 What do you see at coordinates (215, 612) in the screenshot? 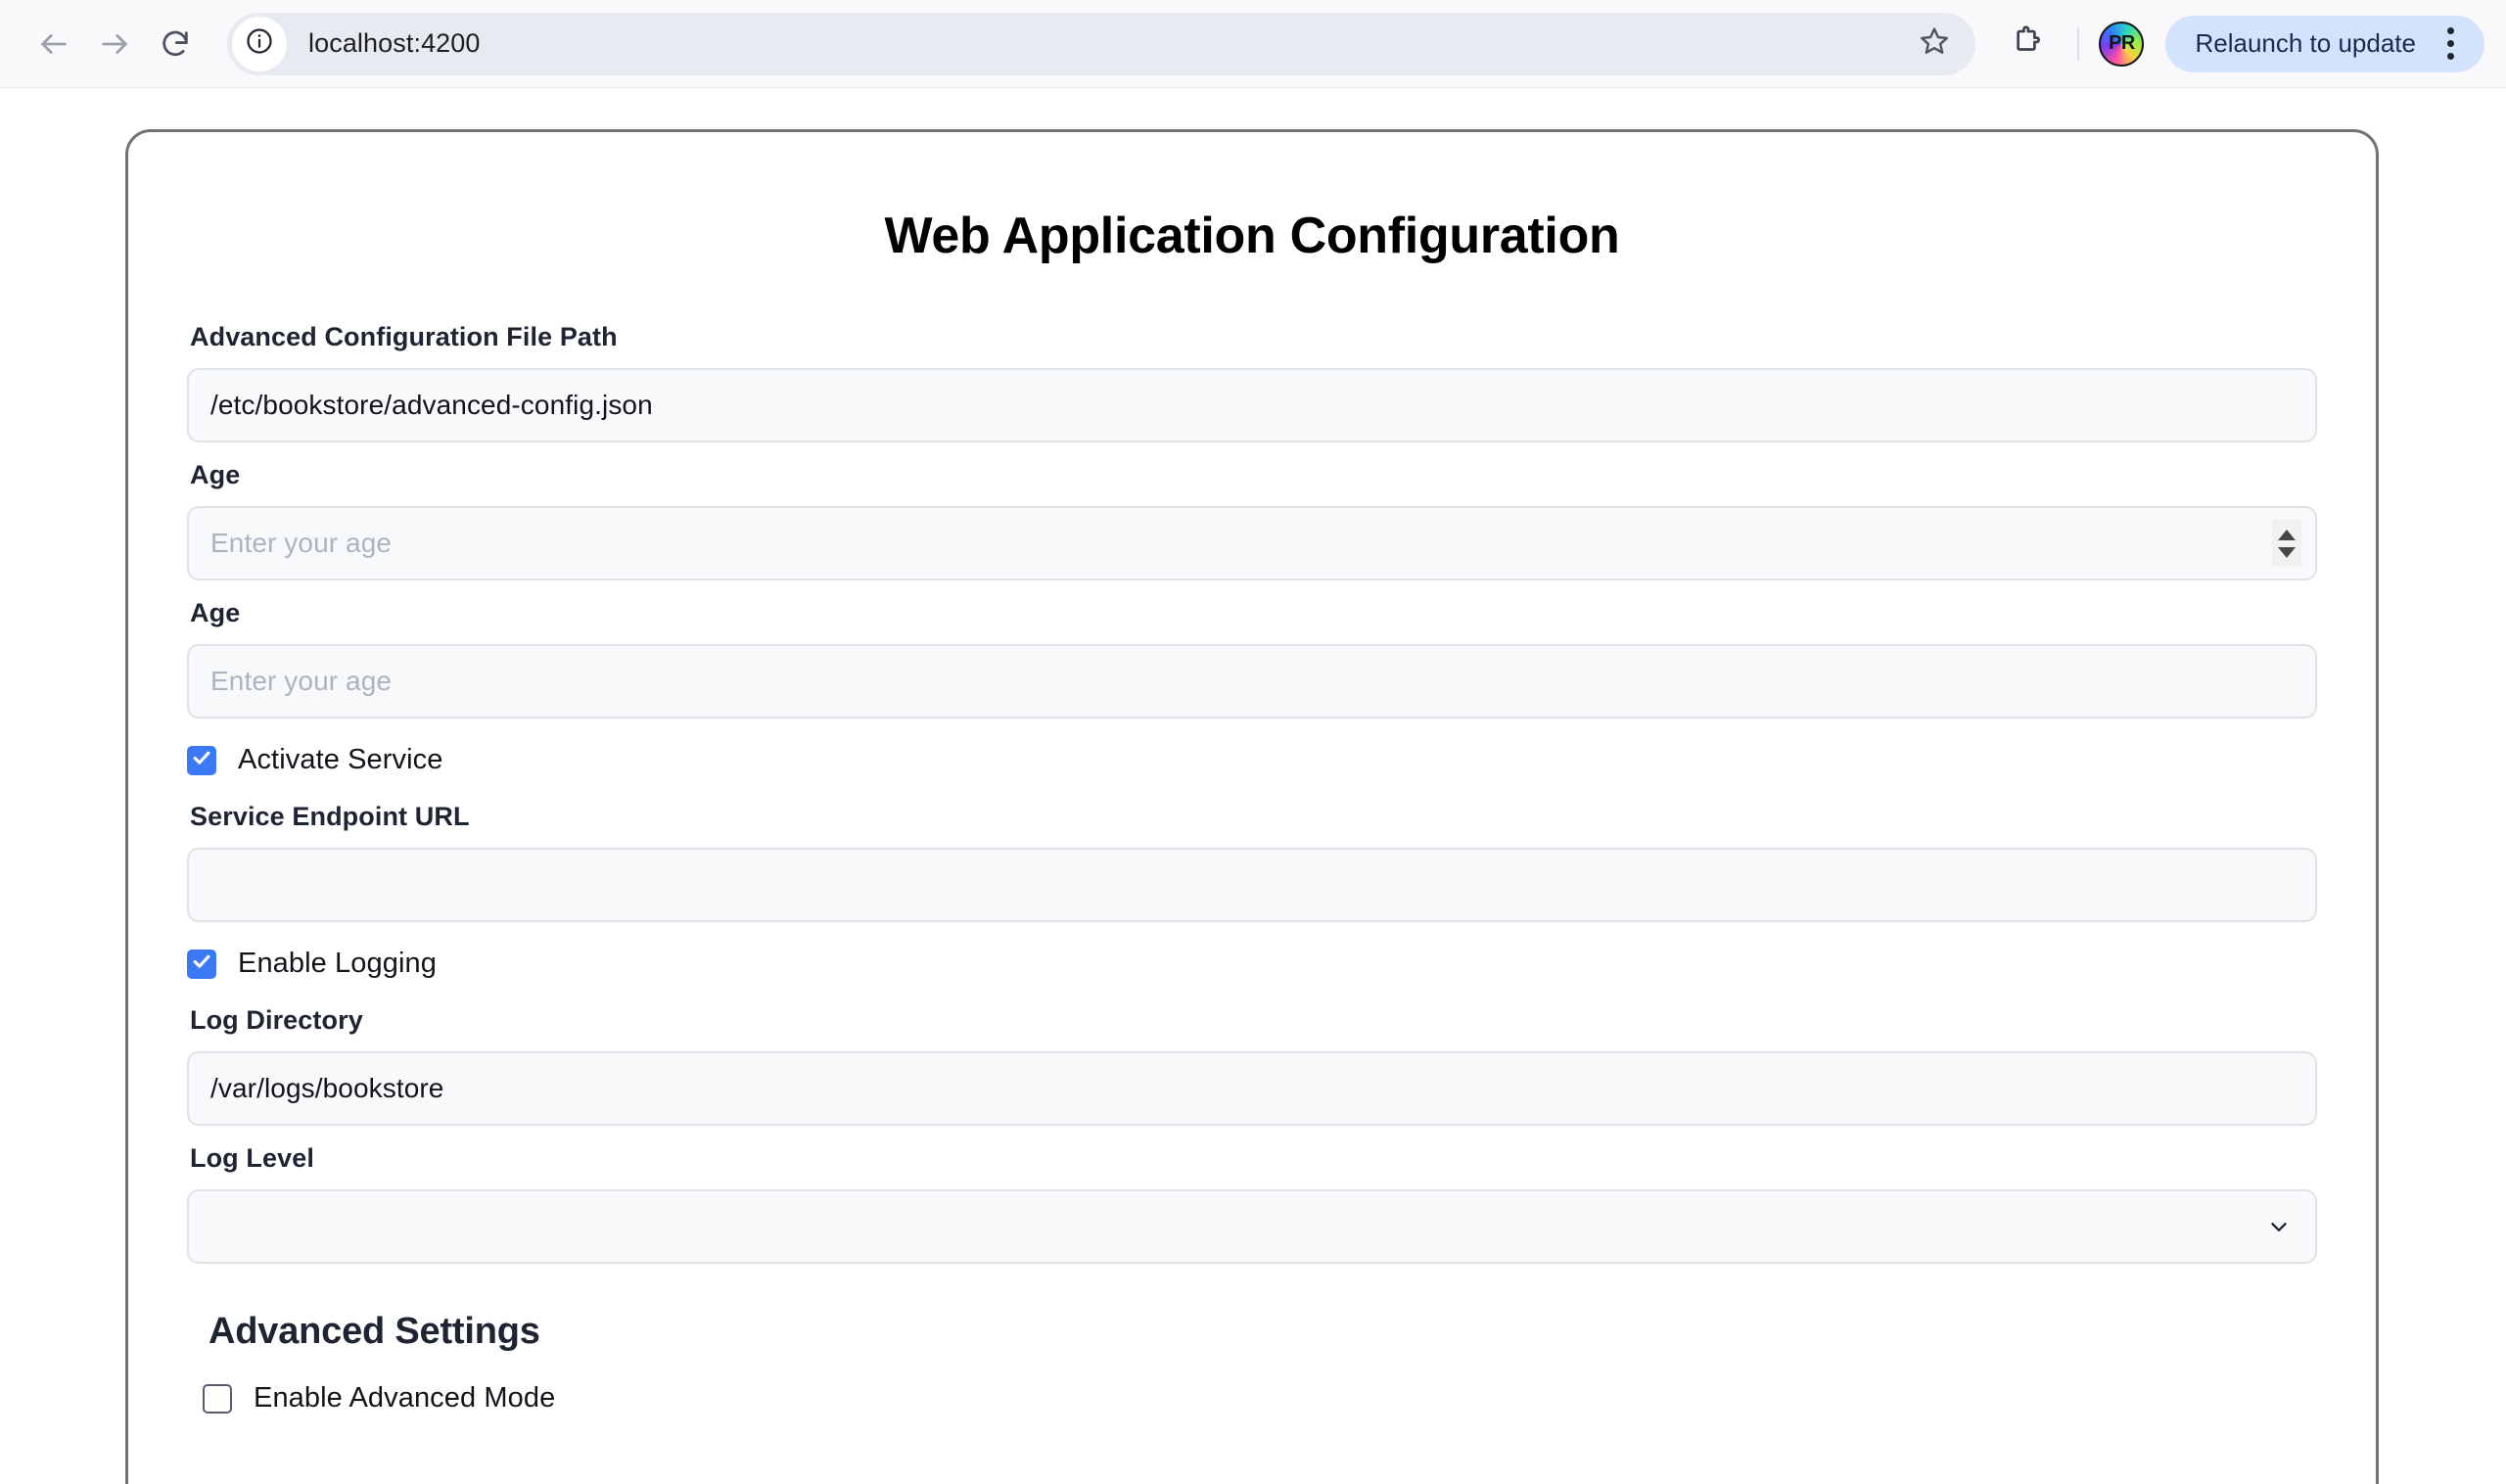
I see `age-text-label: Age` at bounding box center [215, 612].